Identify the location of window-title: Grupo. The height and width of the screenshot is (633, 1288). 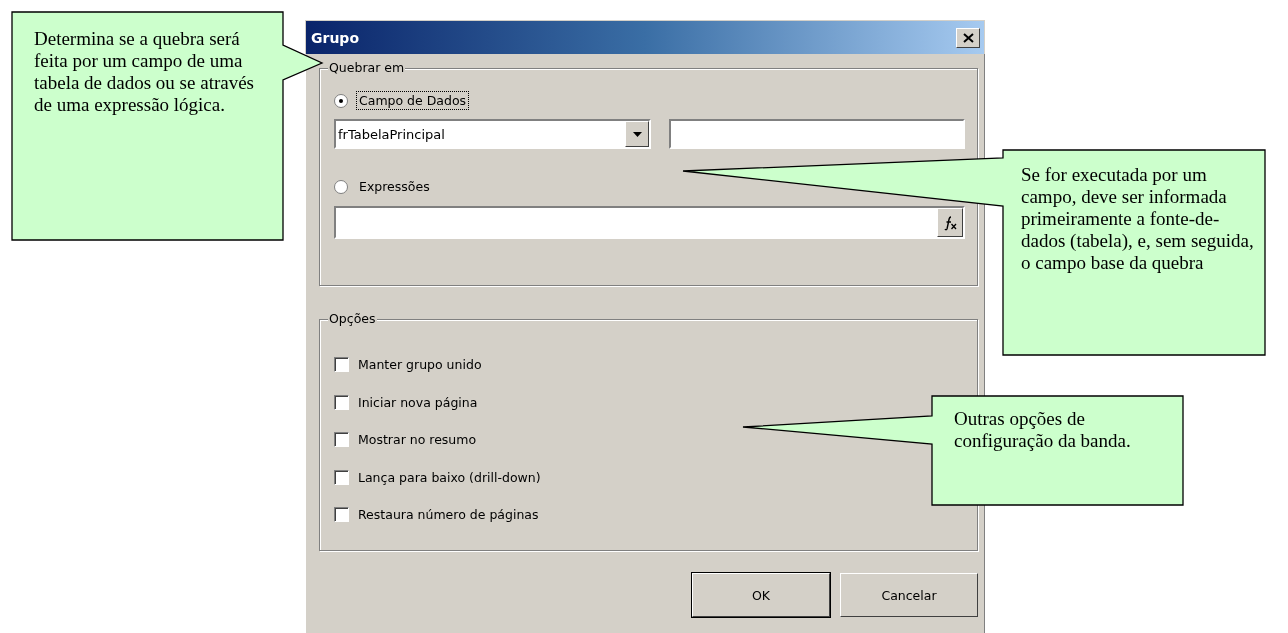
(335, 37).